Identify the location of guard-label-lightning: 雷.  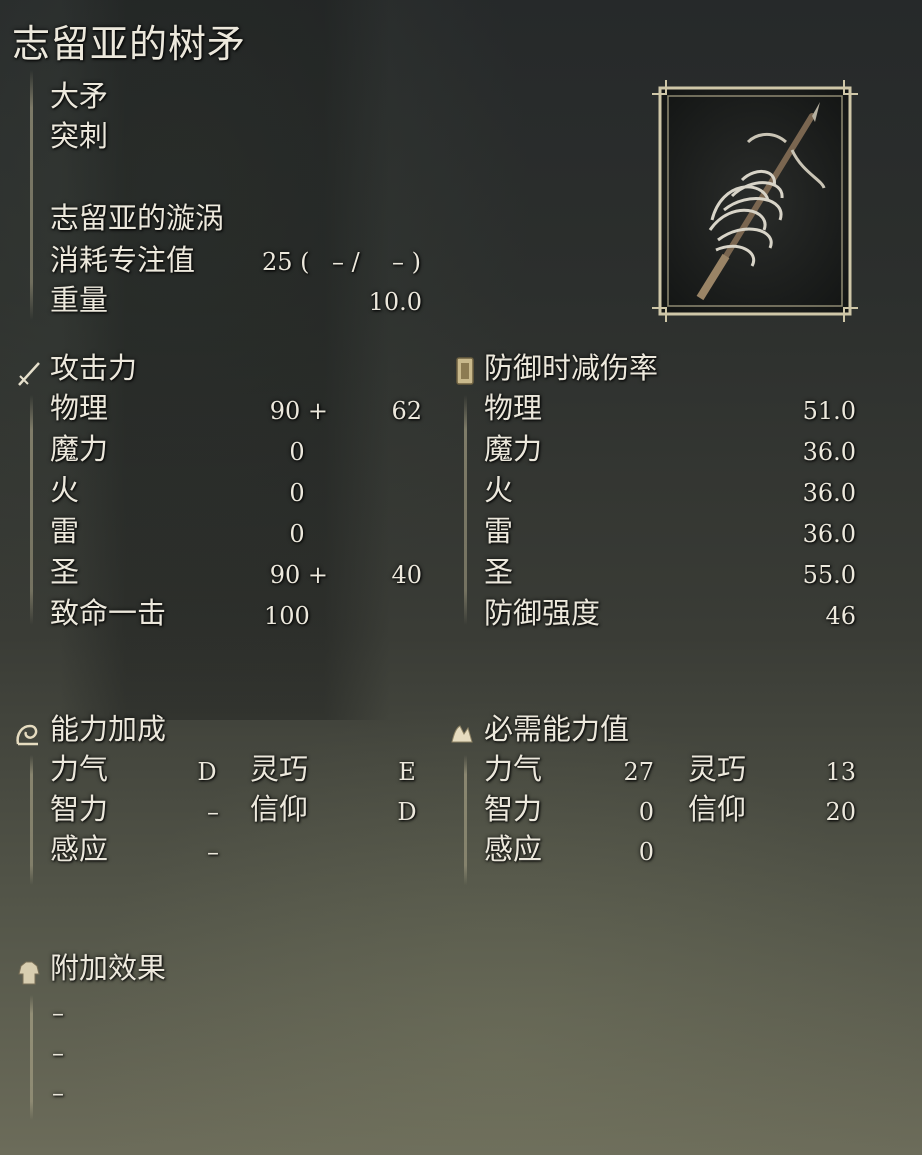
(499, 531).